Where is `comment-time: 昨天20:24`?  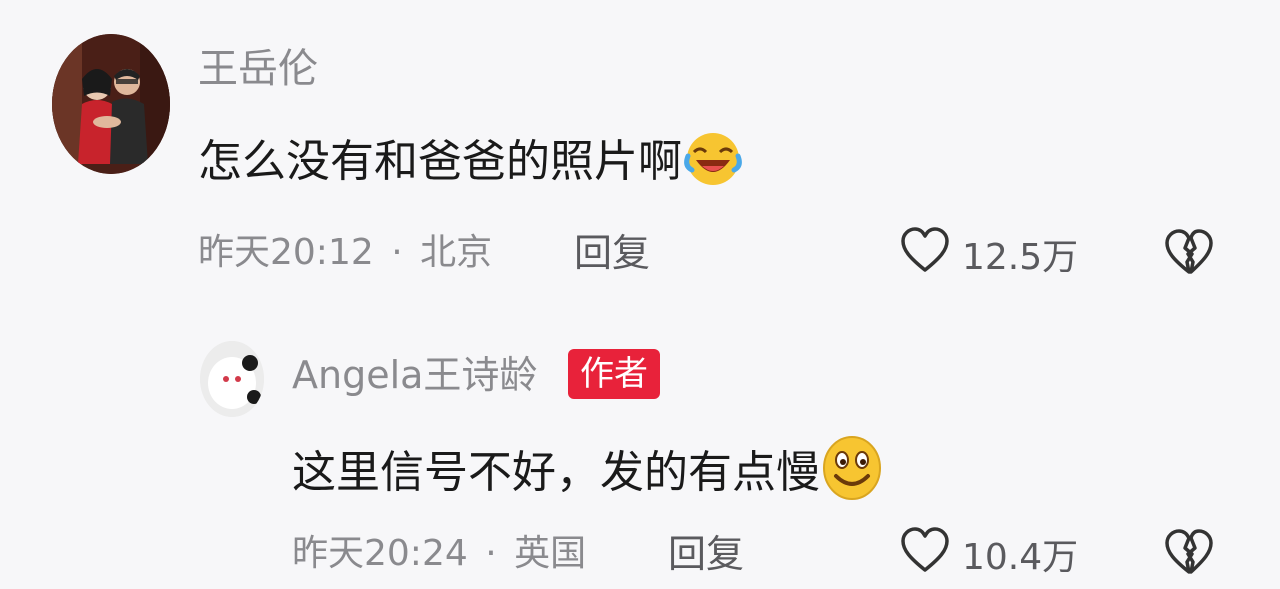
comment-time: 昨天20:24 is located at coordinates (380, 553).